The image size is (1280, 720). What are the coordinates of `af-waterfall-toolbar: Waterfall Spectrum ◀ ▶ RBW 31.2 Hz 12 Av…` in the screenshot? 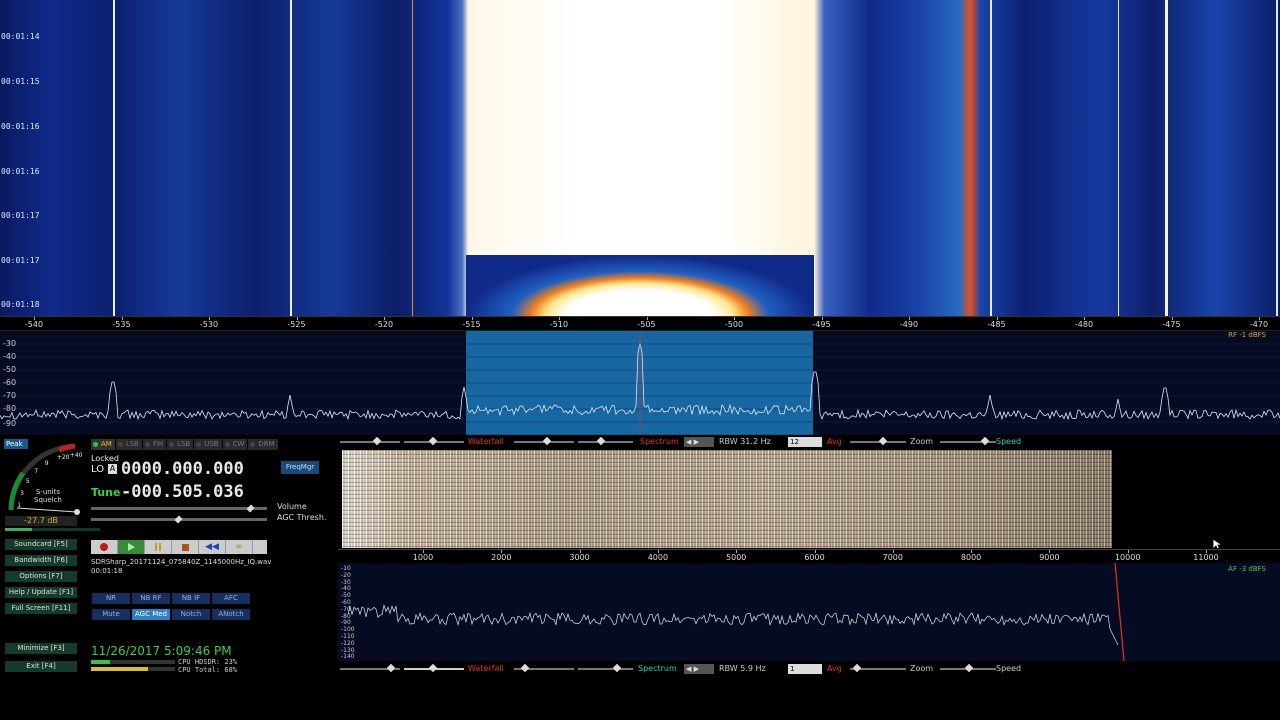 It's located at (809, 442).